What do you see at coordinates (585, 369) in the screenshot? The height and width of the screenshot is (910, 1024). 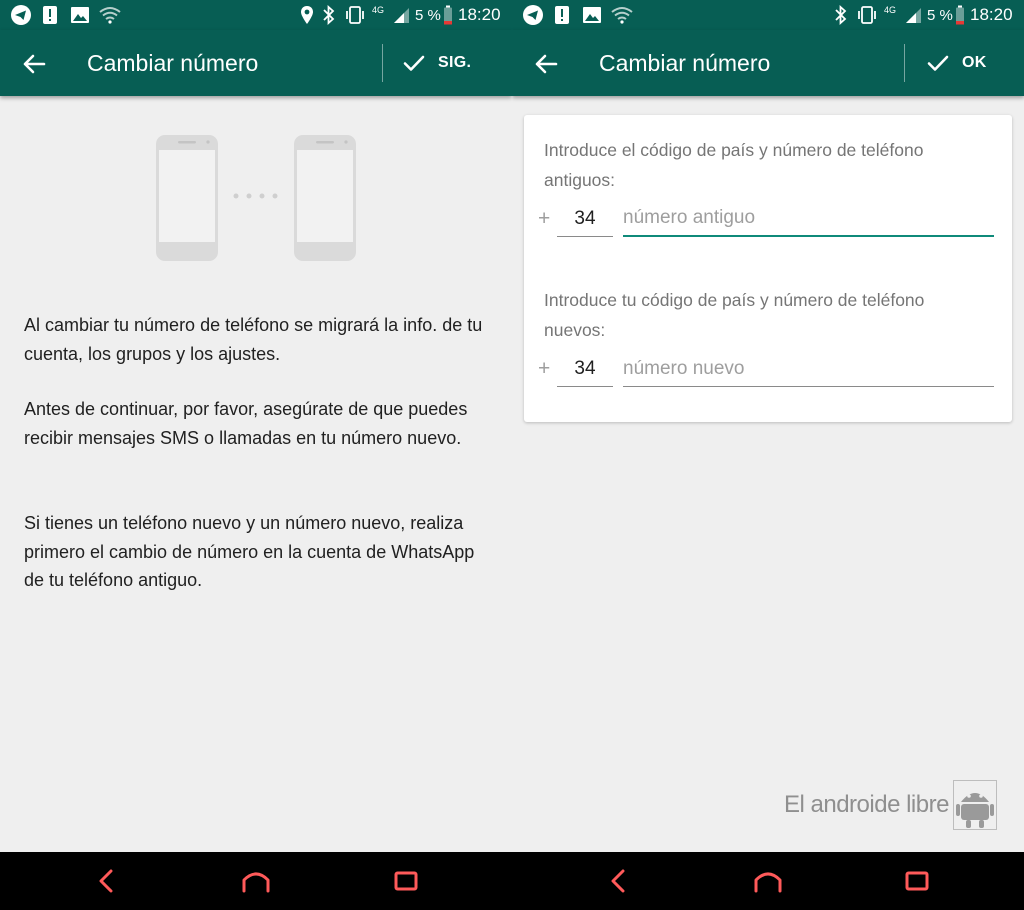 I see `new-country-code-input` at bounding box center [585, 369].